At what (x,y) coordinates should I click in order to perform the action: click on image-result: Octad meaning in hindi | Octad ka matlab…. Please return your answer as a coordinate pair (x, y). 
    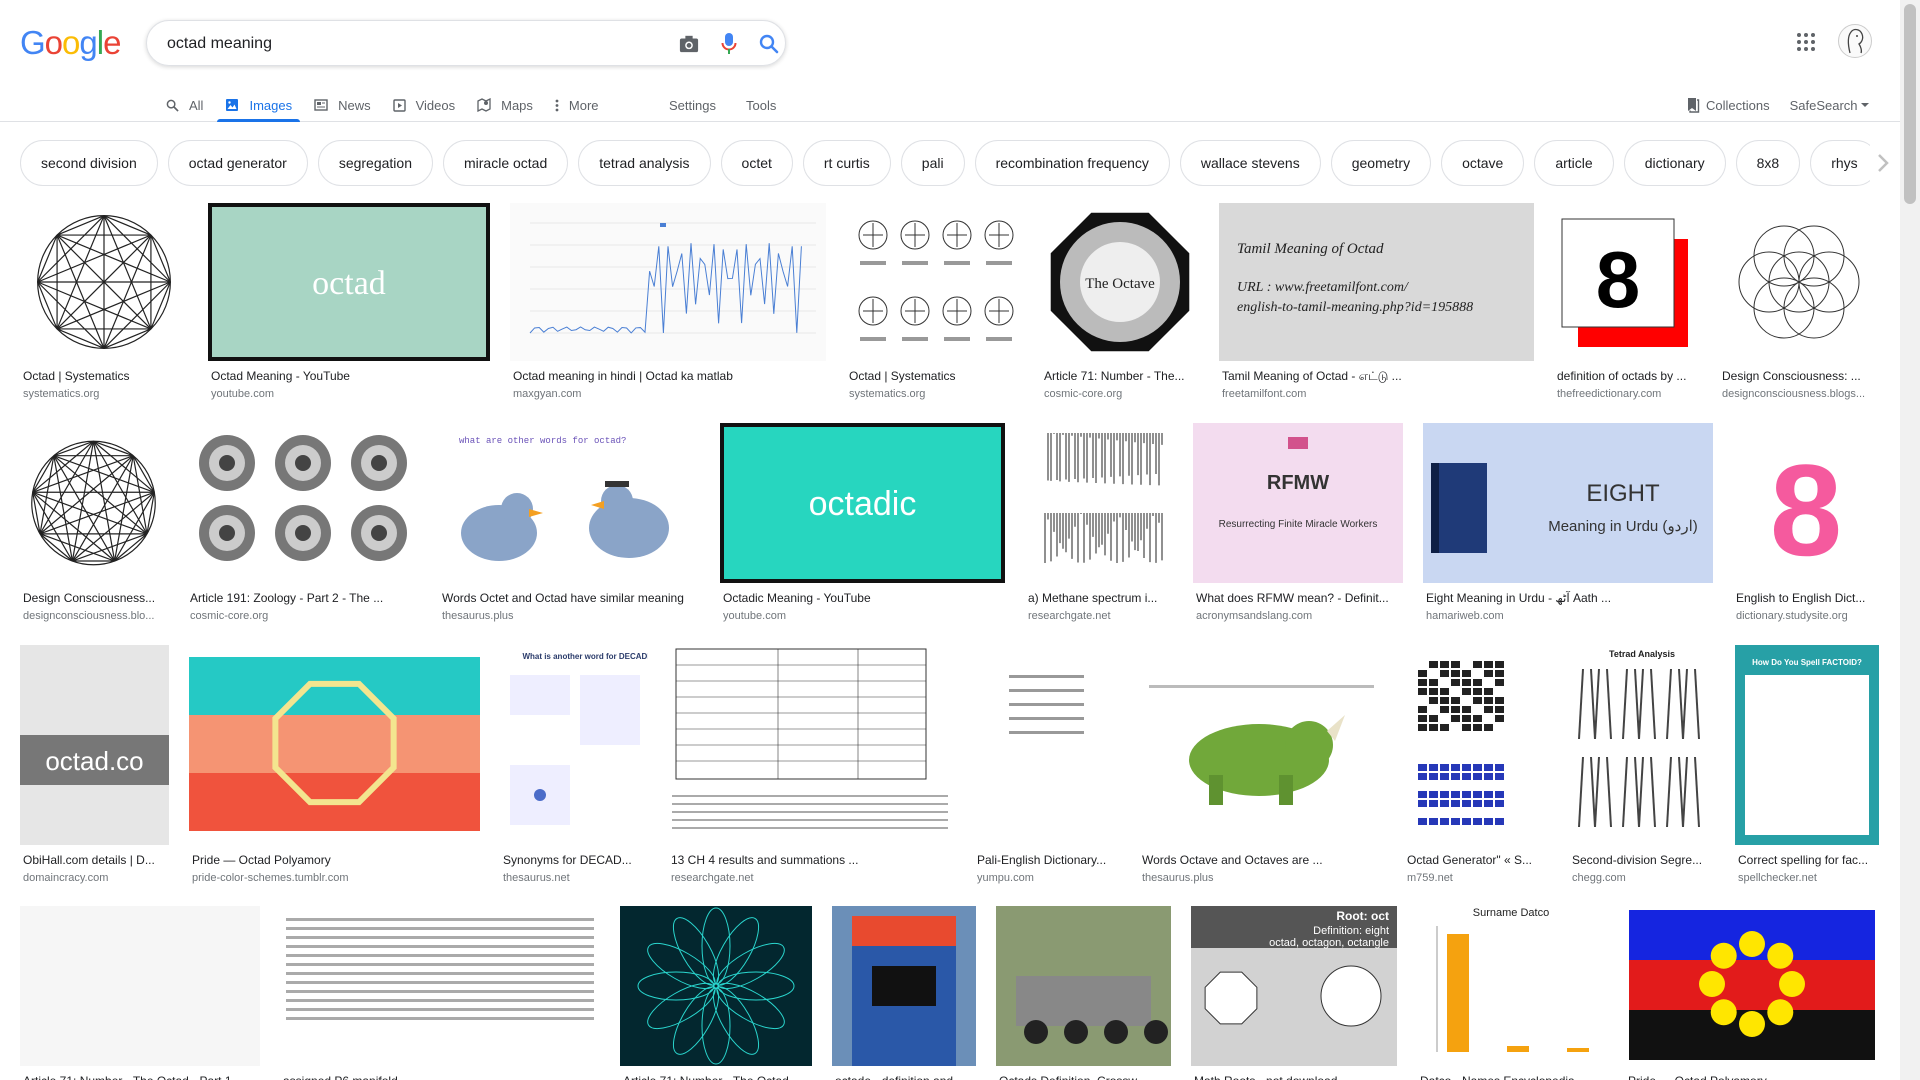
    Looking at the image, I should click on (668, 307).